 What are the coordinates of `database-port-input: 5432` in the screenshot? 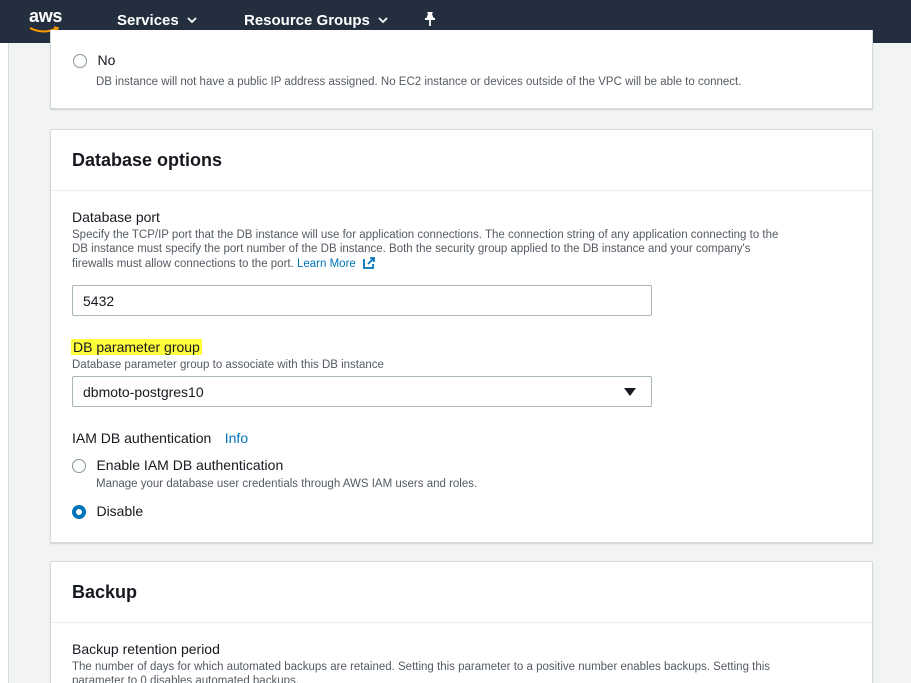 It's located at (362, 300).